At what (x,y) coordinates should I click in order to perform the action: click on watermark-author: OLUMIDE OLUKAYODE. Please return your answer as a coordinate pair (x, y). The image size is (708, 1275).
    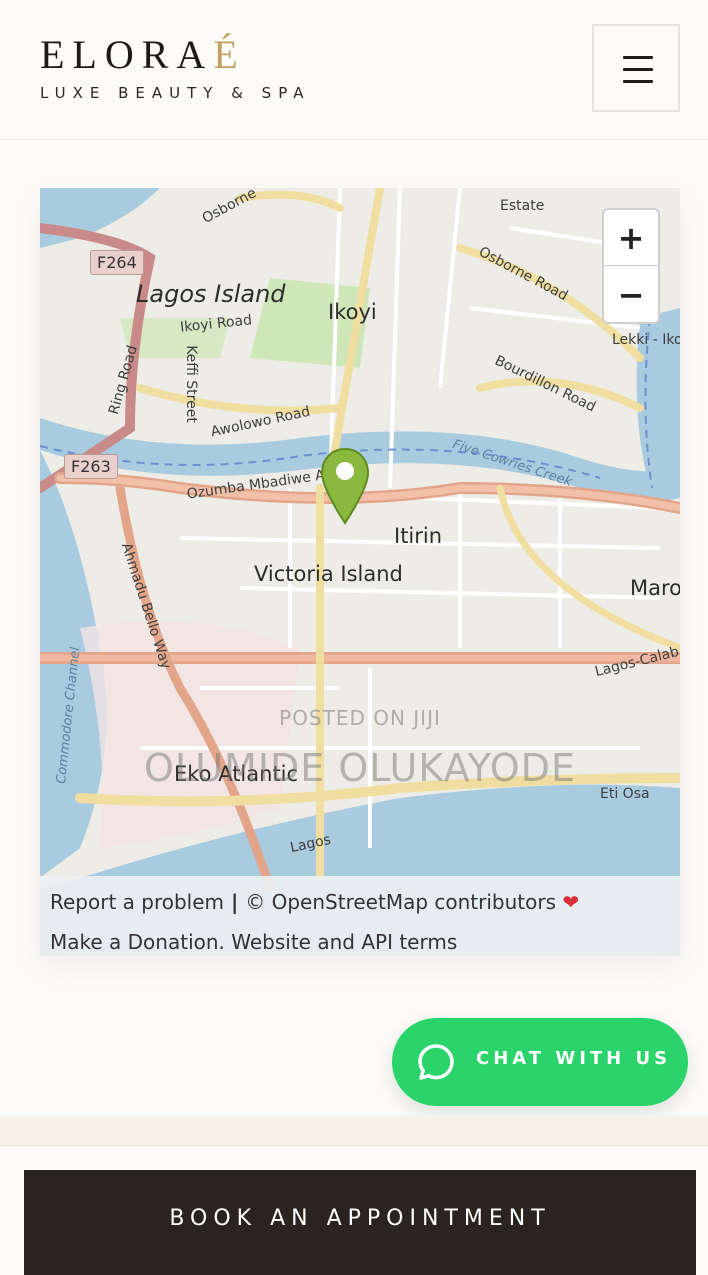
    Looking at the image, I should click on (360, 768).